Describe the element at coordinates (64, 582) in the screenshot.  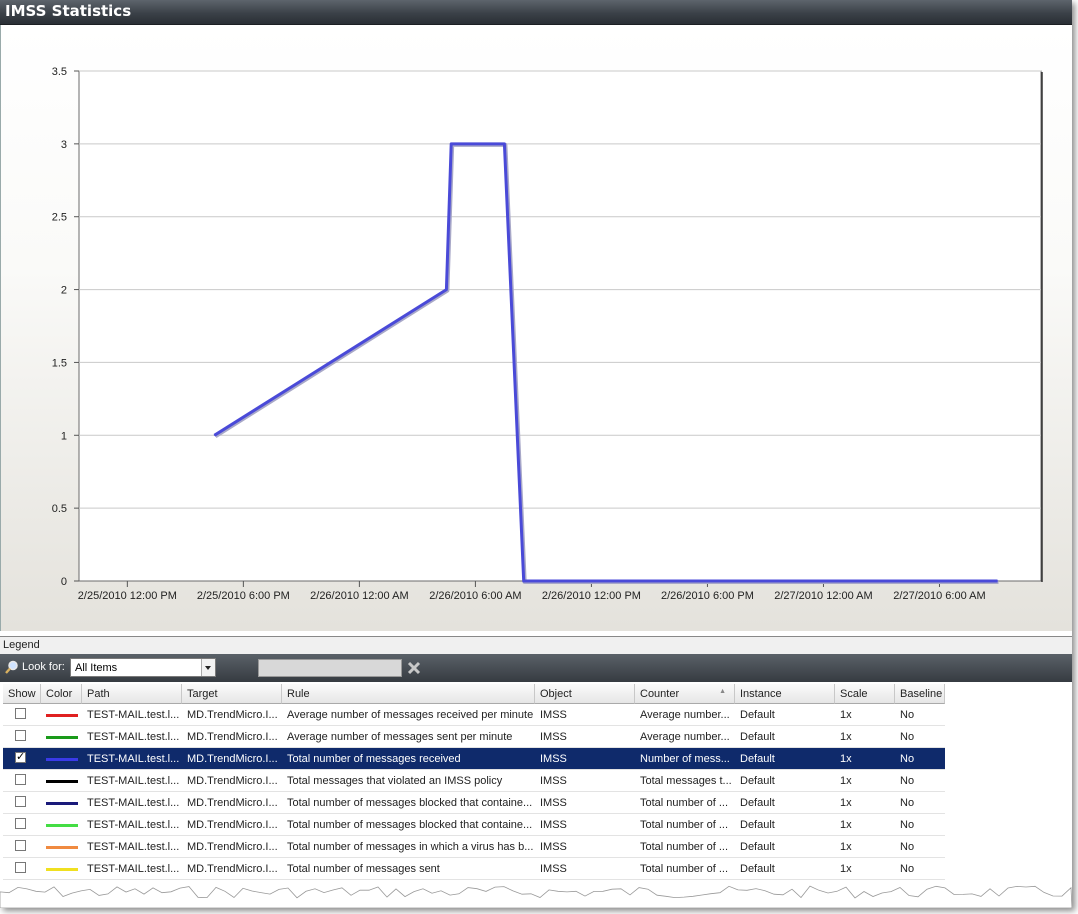
I see `y-tick-label: 0` at that location.